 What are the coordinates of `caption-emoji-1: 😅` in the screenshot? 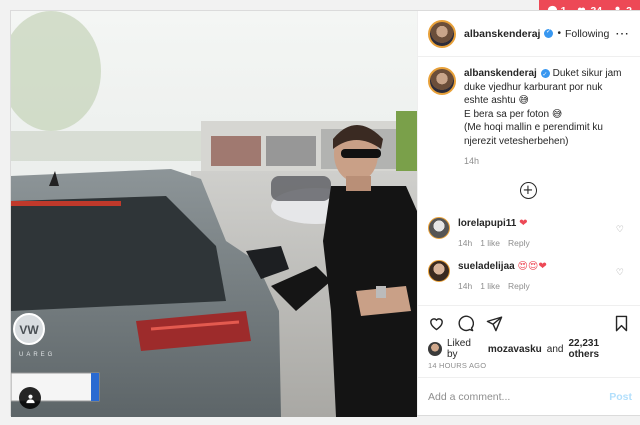 It's located at (523, 100).